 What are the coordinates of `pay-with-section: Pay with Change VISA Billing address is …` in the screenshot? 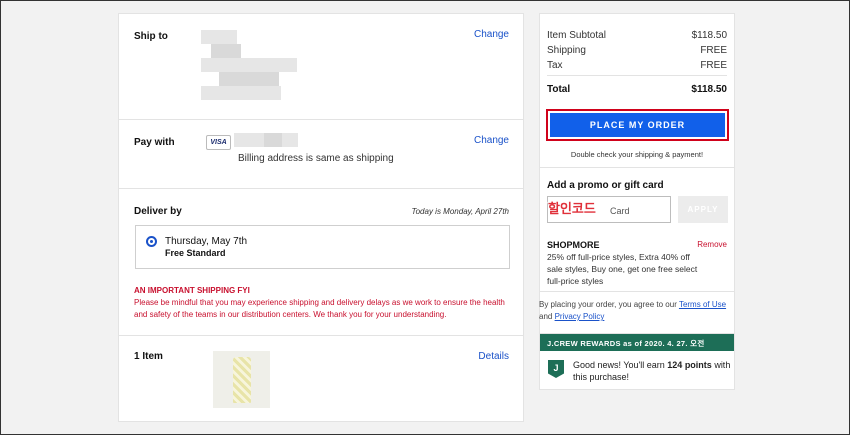 It's located at (321, 154).